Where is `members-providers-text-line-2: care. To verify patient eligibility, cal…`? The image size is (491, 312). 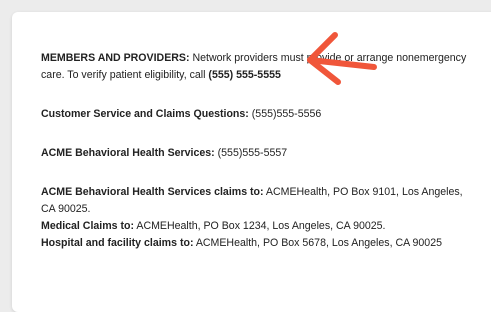 members-providers-text-line-2: care. To verify patient eligibility, cal… is located at coordinates (125, 75).